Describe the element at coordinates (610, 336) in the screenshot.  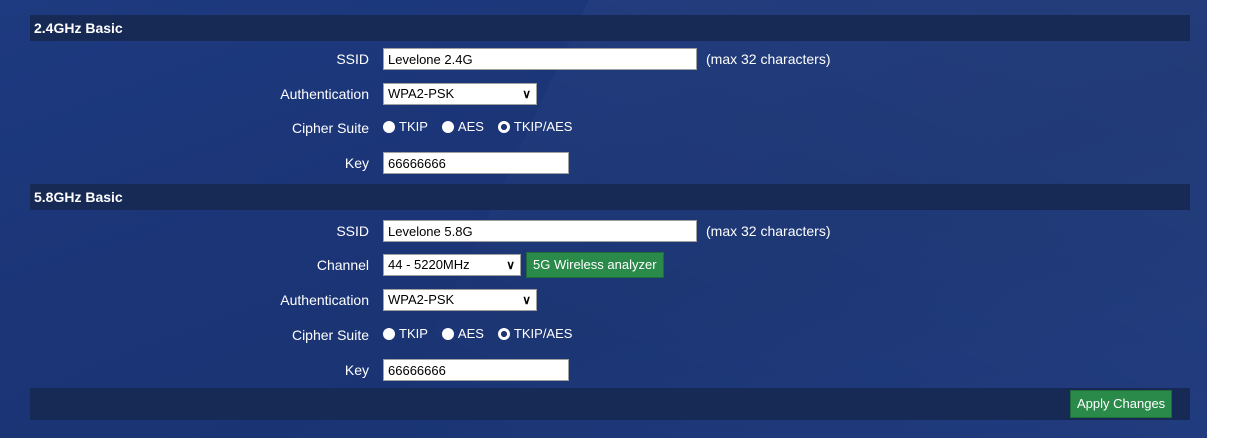
I see `row-cipher-58ghz: Cipher Suite TKIP AES TKIP/AES` at that location.